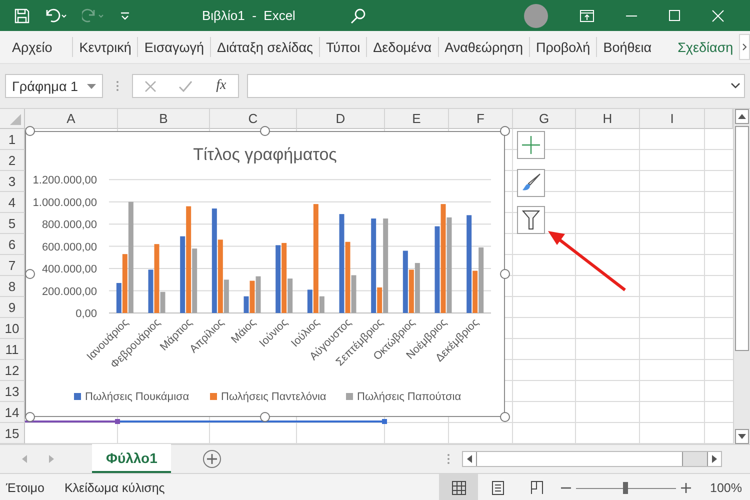  What do you see at coordinates (735, 86) in the screenshot?
I see `expand-caret-icon` at bounding box center [735, 86].